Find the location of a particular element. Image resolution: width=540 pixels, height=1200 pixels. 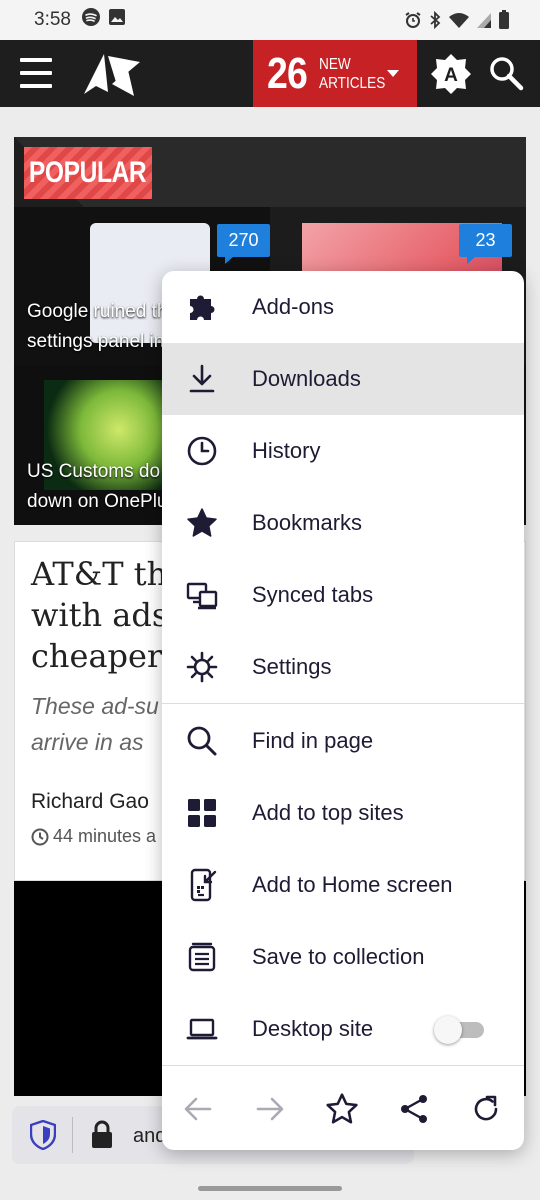

new-label-line1: NEW is located at coordinates (335, 64).